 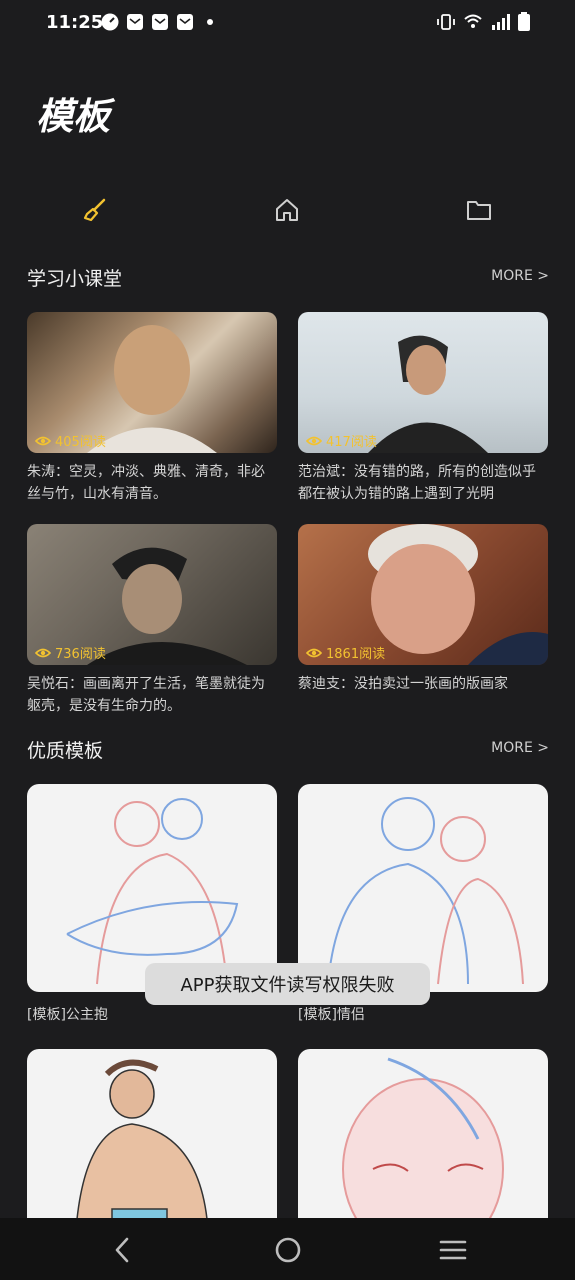 What do you see at coordinates (146, 695) in the screenshot?
I see `article-caption: 吴悦石：画画离开了生活，笔墨就徒为躯壳，是没有生命力的。` at bounding box center [146, 695].